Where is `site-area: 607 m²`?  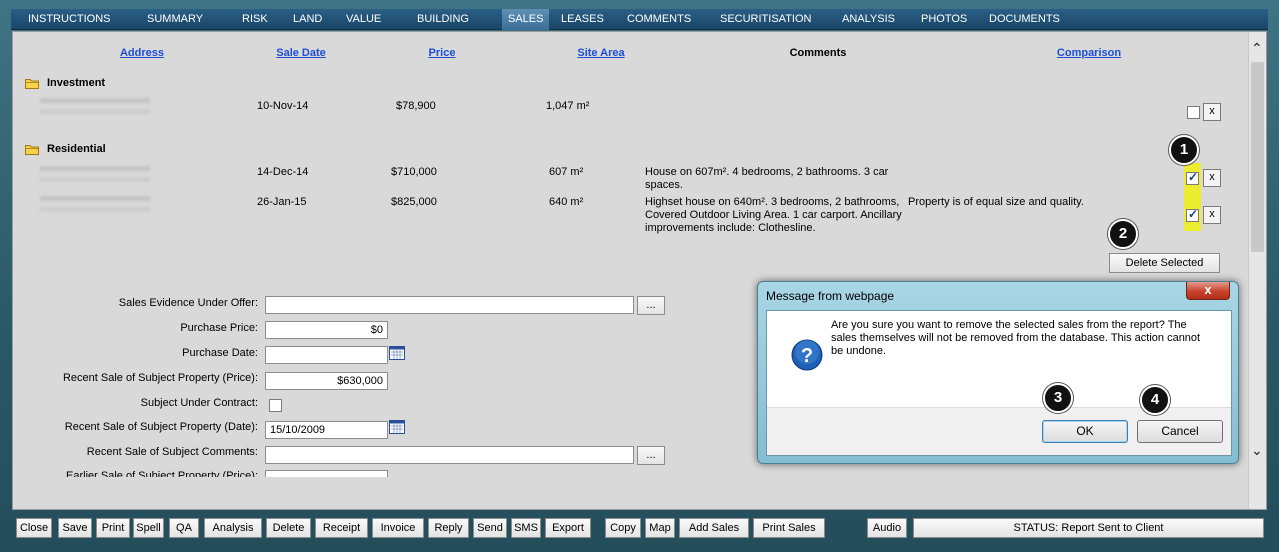 site-area: 607 m² is located at coordinates (566, 172).